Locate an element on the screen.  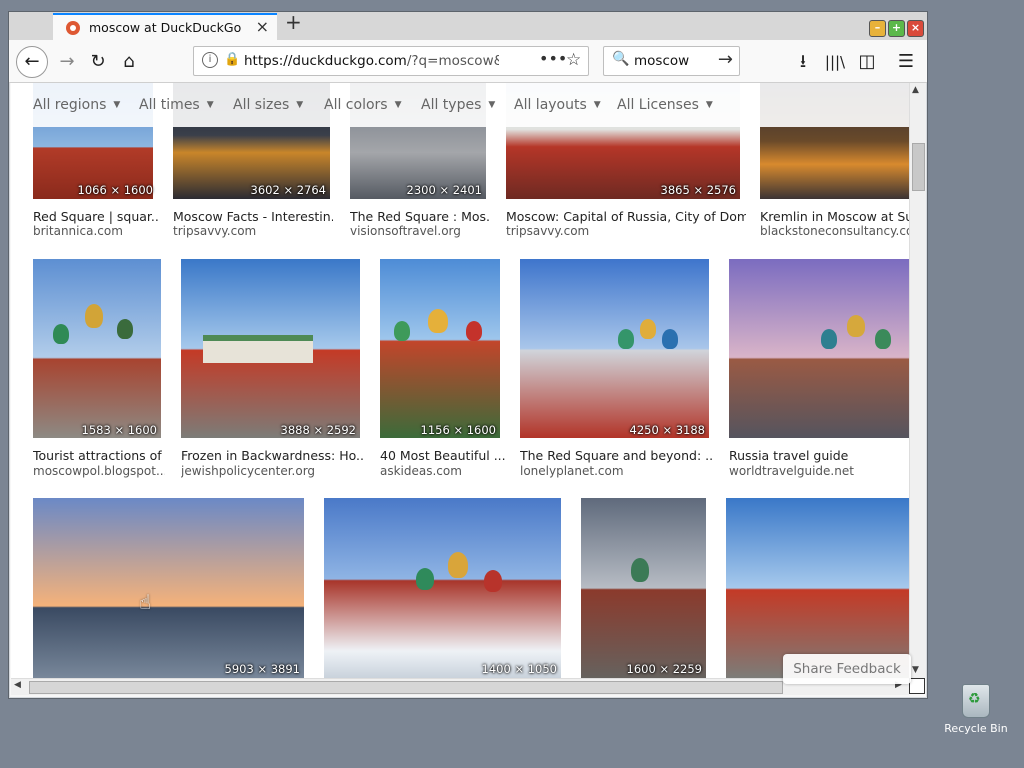
horizontal-scroll-thumb is located at coordinates (406, 687).